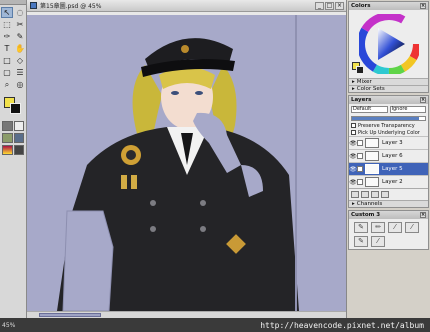 The width and height of the screenshot is (430, 332). Describe the element at coordinates (388, 118) in the screenshot. I see `opacity-slider` at that location.